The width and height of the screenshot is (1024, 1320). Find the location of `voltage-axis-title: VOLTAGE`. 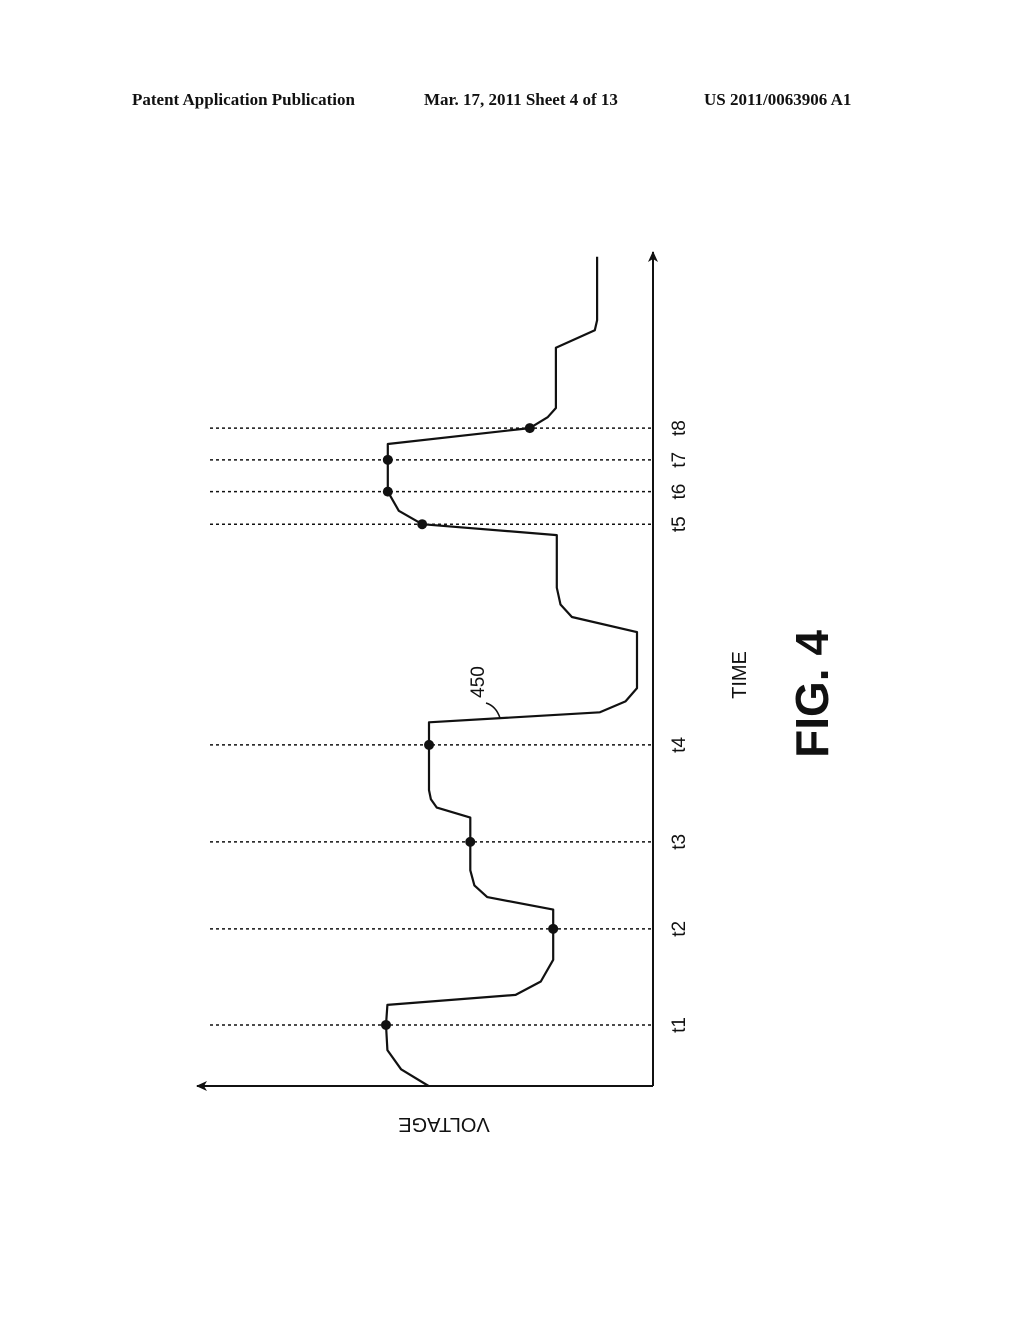

voltage-axis-title: VOLTAGE is located at coordinates (444, 1124).